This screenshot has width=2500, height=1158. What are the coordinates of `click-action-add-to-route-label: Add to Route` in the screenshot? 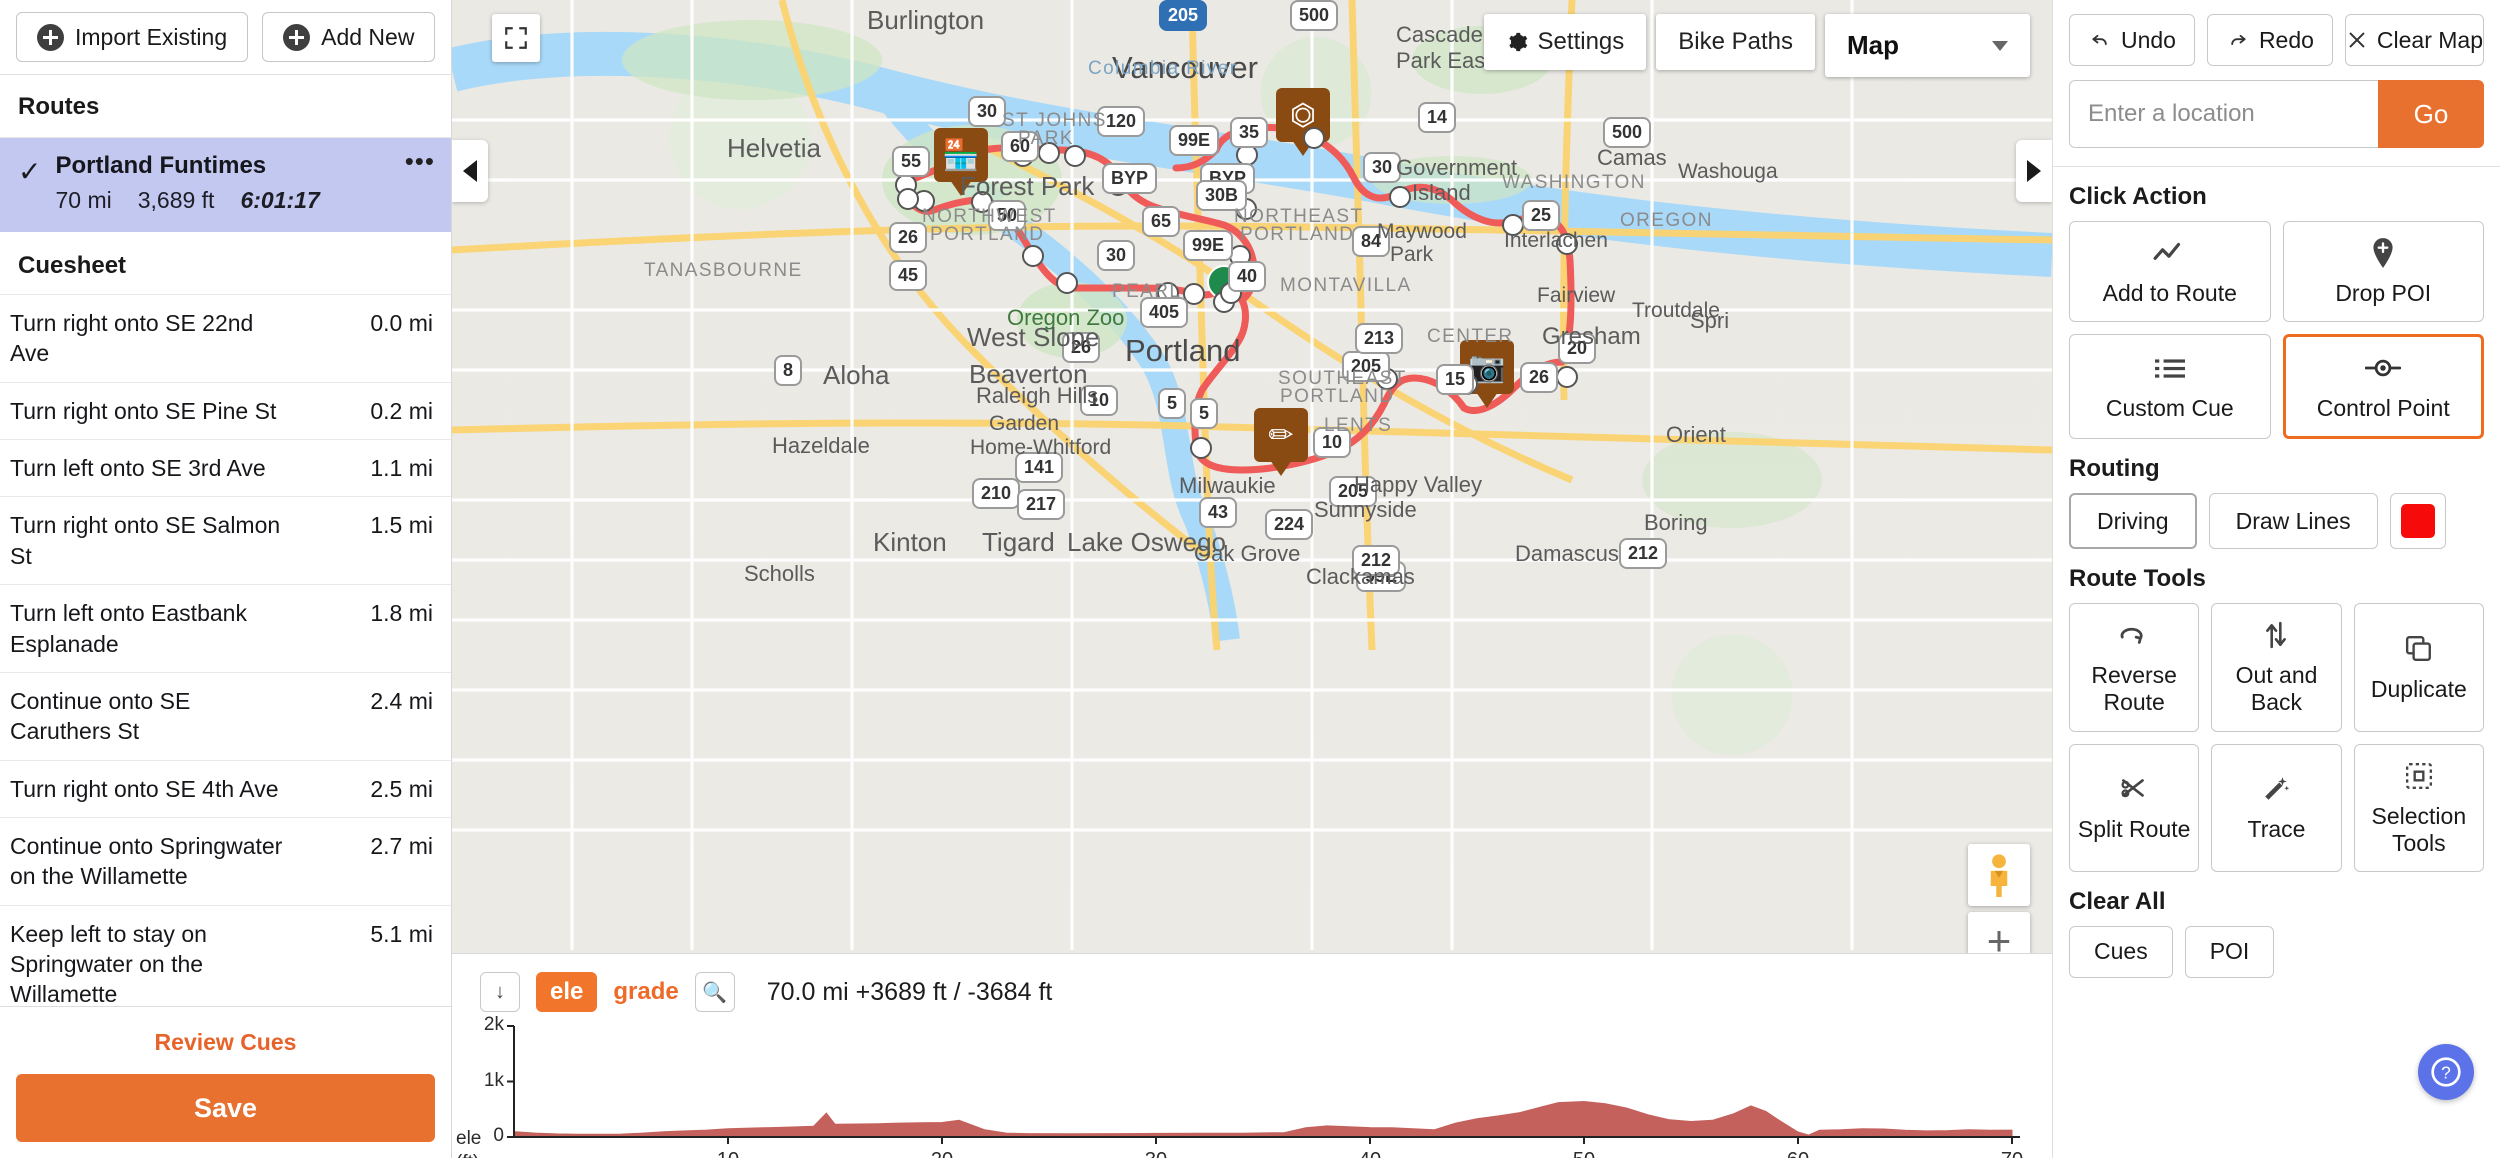 It's located at (2169, 293).